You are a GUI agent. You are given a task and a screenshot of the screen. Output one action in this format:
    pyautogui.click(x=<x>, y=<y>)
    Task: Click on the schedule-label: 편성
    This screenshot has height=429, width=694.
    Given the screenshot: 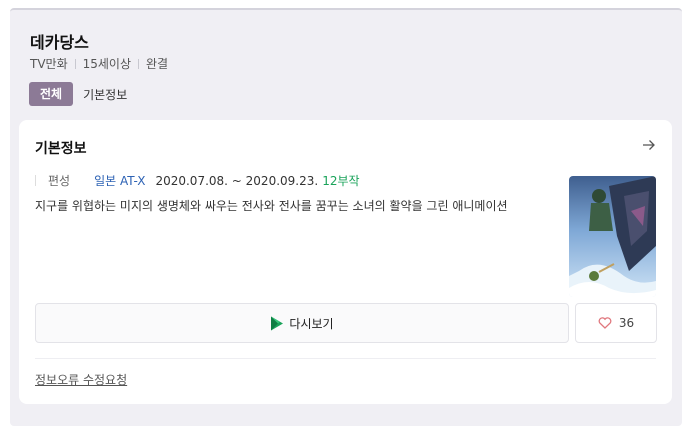 What is the action you would take?
    pyautogui.click(x=59, y=181)
    